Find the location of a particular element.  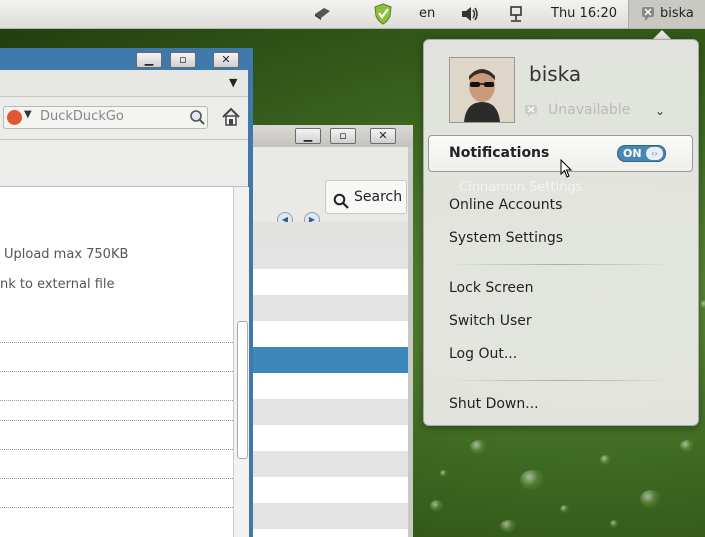

notifications-toggle: ON ‹› is located at coordinates (641, 153).